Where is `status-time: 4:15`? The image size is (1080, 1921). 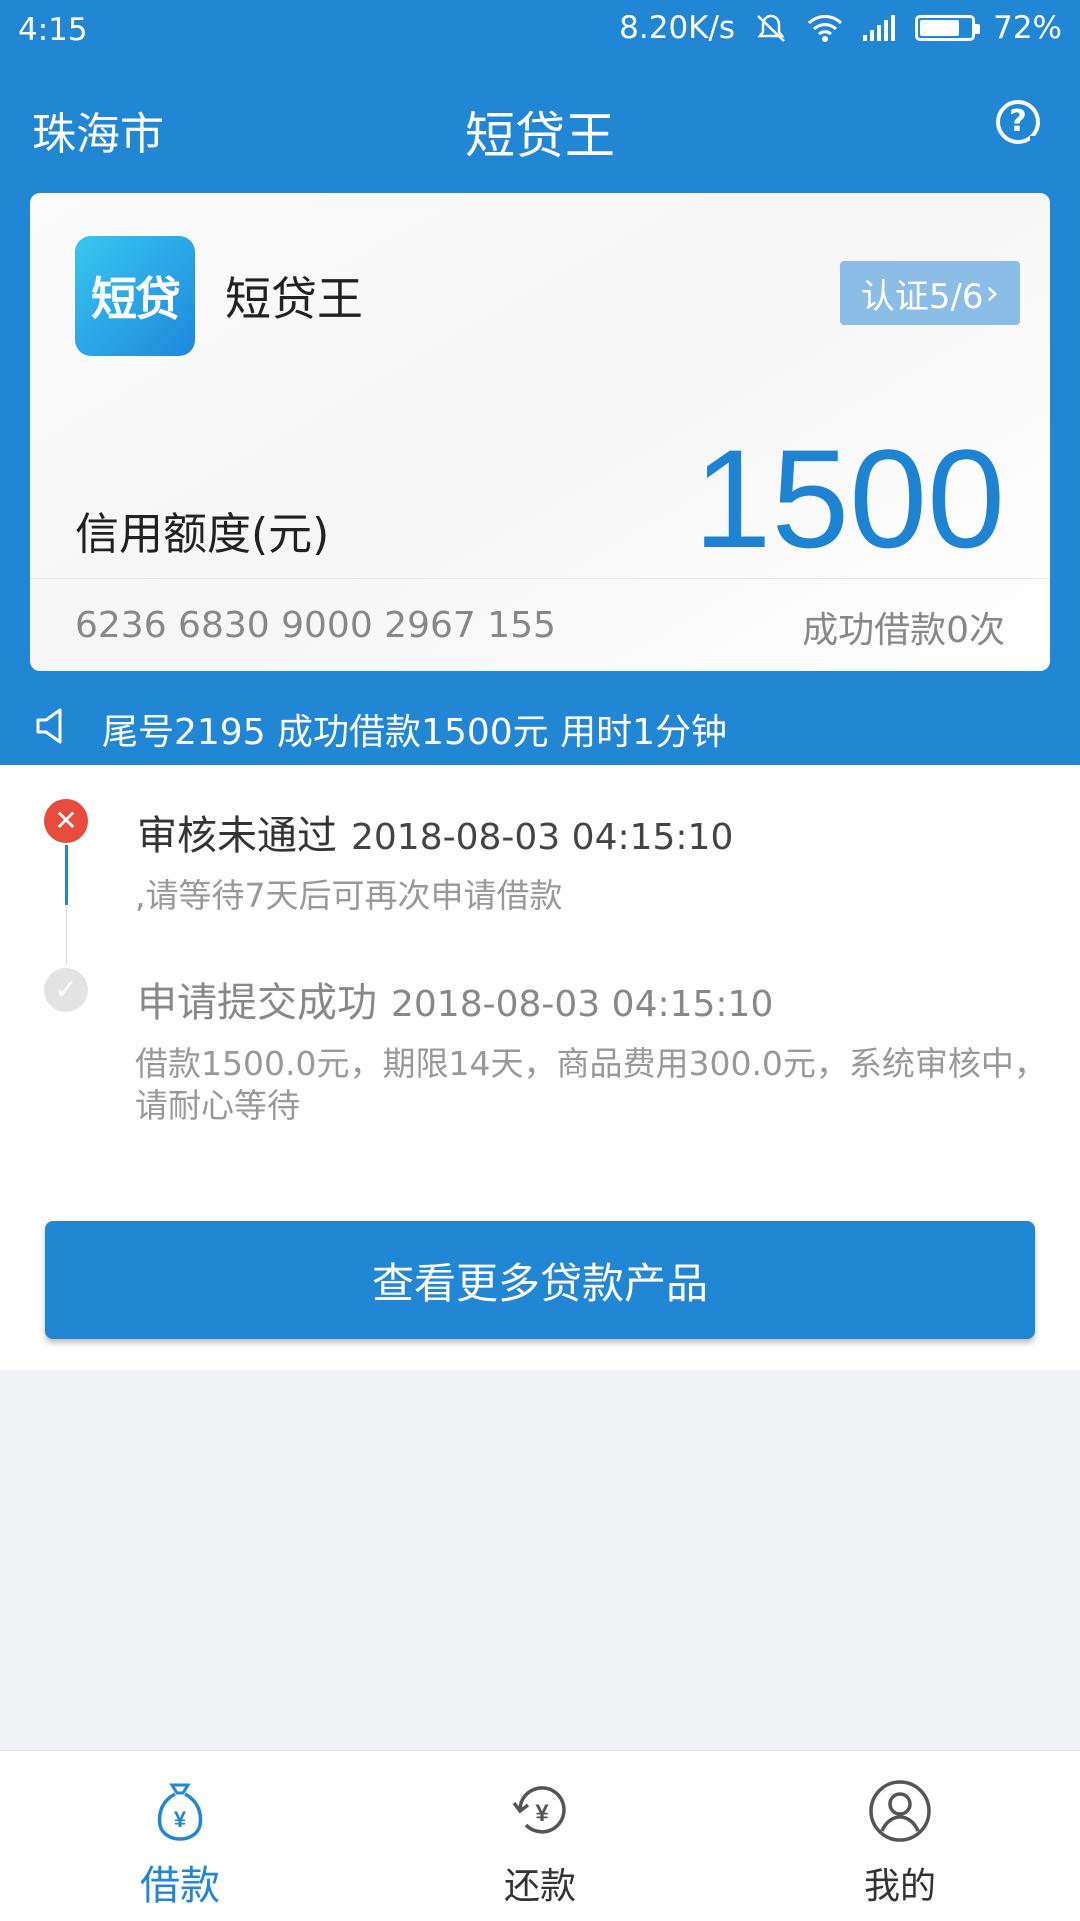
status-time: 4:15 is located at coordinates (53, 30).